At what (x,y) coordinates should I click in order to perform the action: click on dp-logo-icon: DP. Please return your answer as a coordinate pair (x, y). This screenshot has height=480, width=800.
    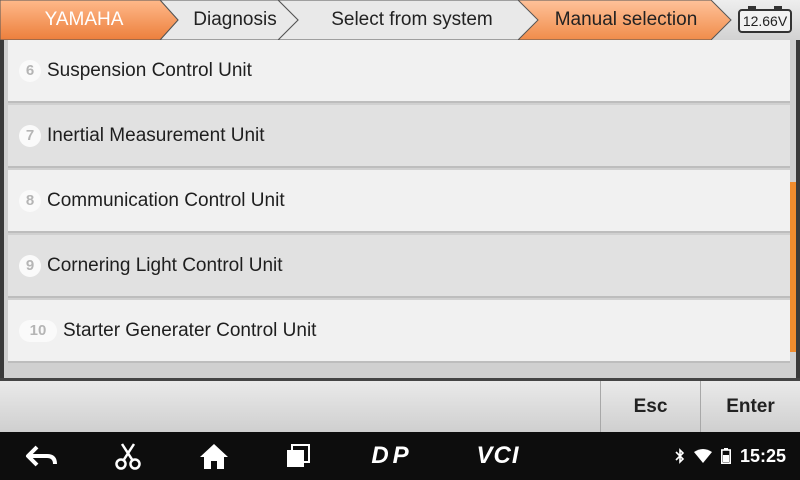
    Looking at the image, I should click on (392, 456).